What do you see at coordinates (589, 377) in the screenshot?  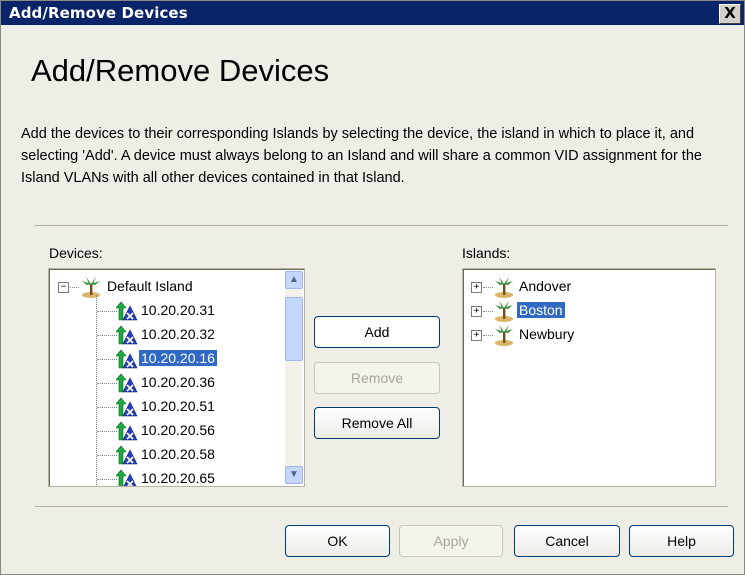 I see `islands-tree: + Andover + Boston + Newbury` at bounding box center [589, 377].